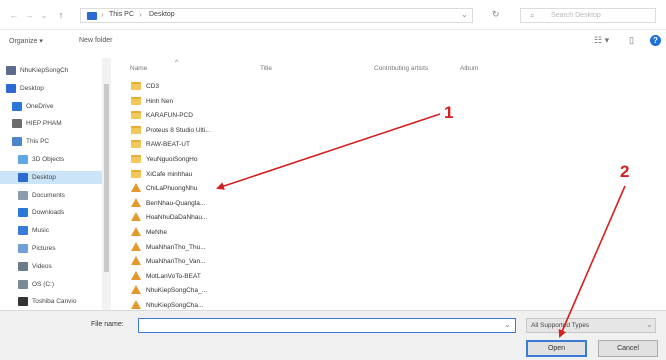 Image resolution: width=666 pixels, height=360 pixels. What do you see at coordinates (625, 171) in the screenshot?
I see `annotation-label-2: 2` at bounding box center [625, 171].